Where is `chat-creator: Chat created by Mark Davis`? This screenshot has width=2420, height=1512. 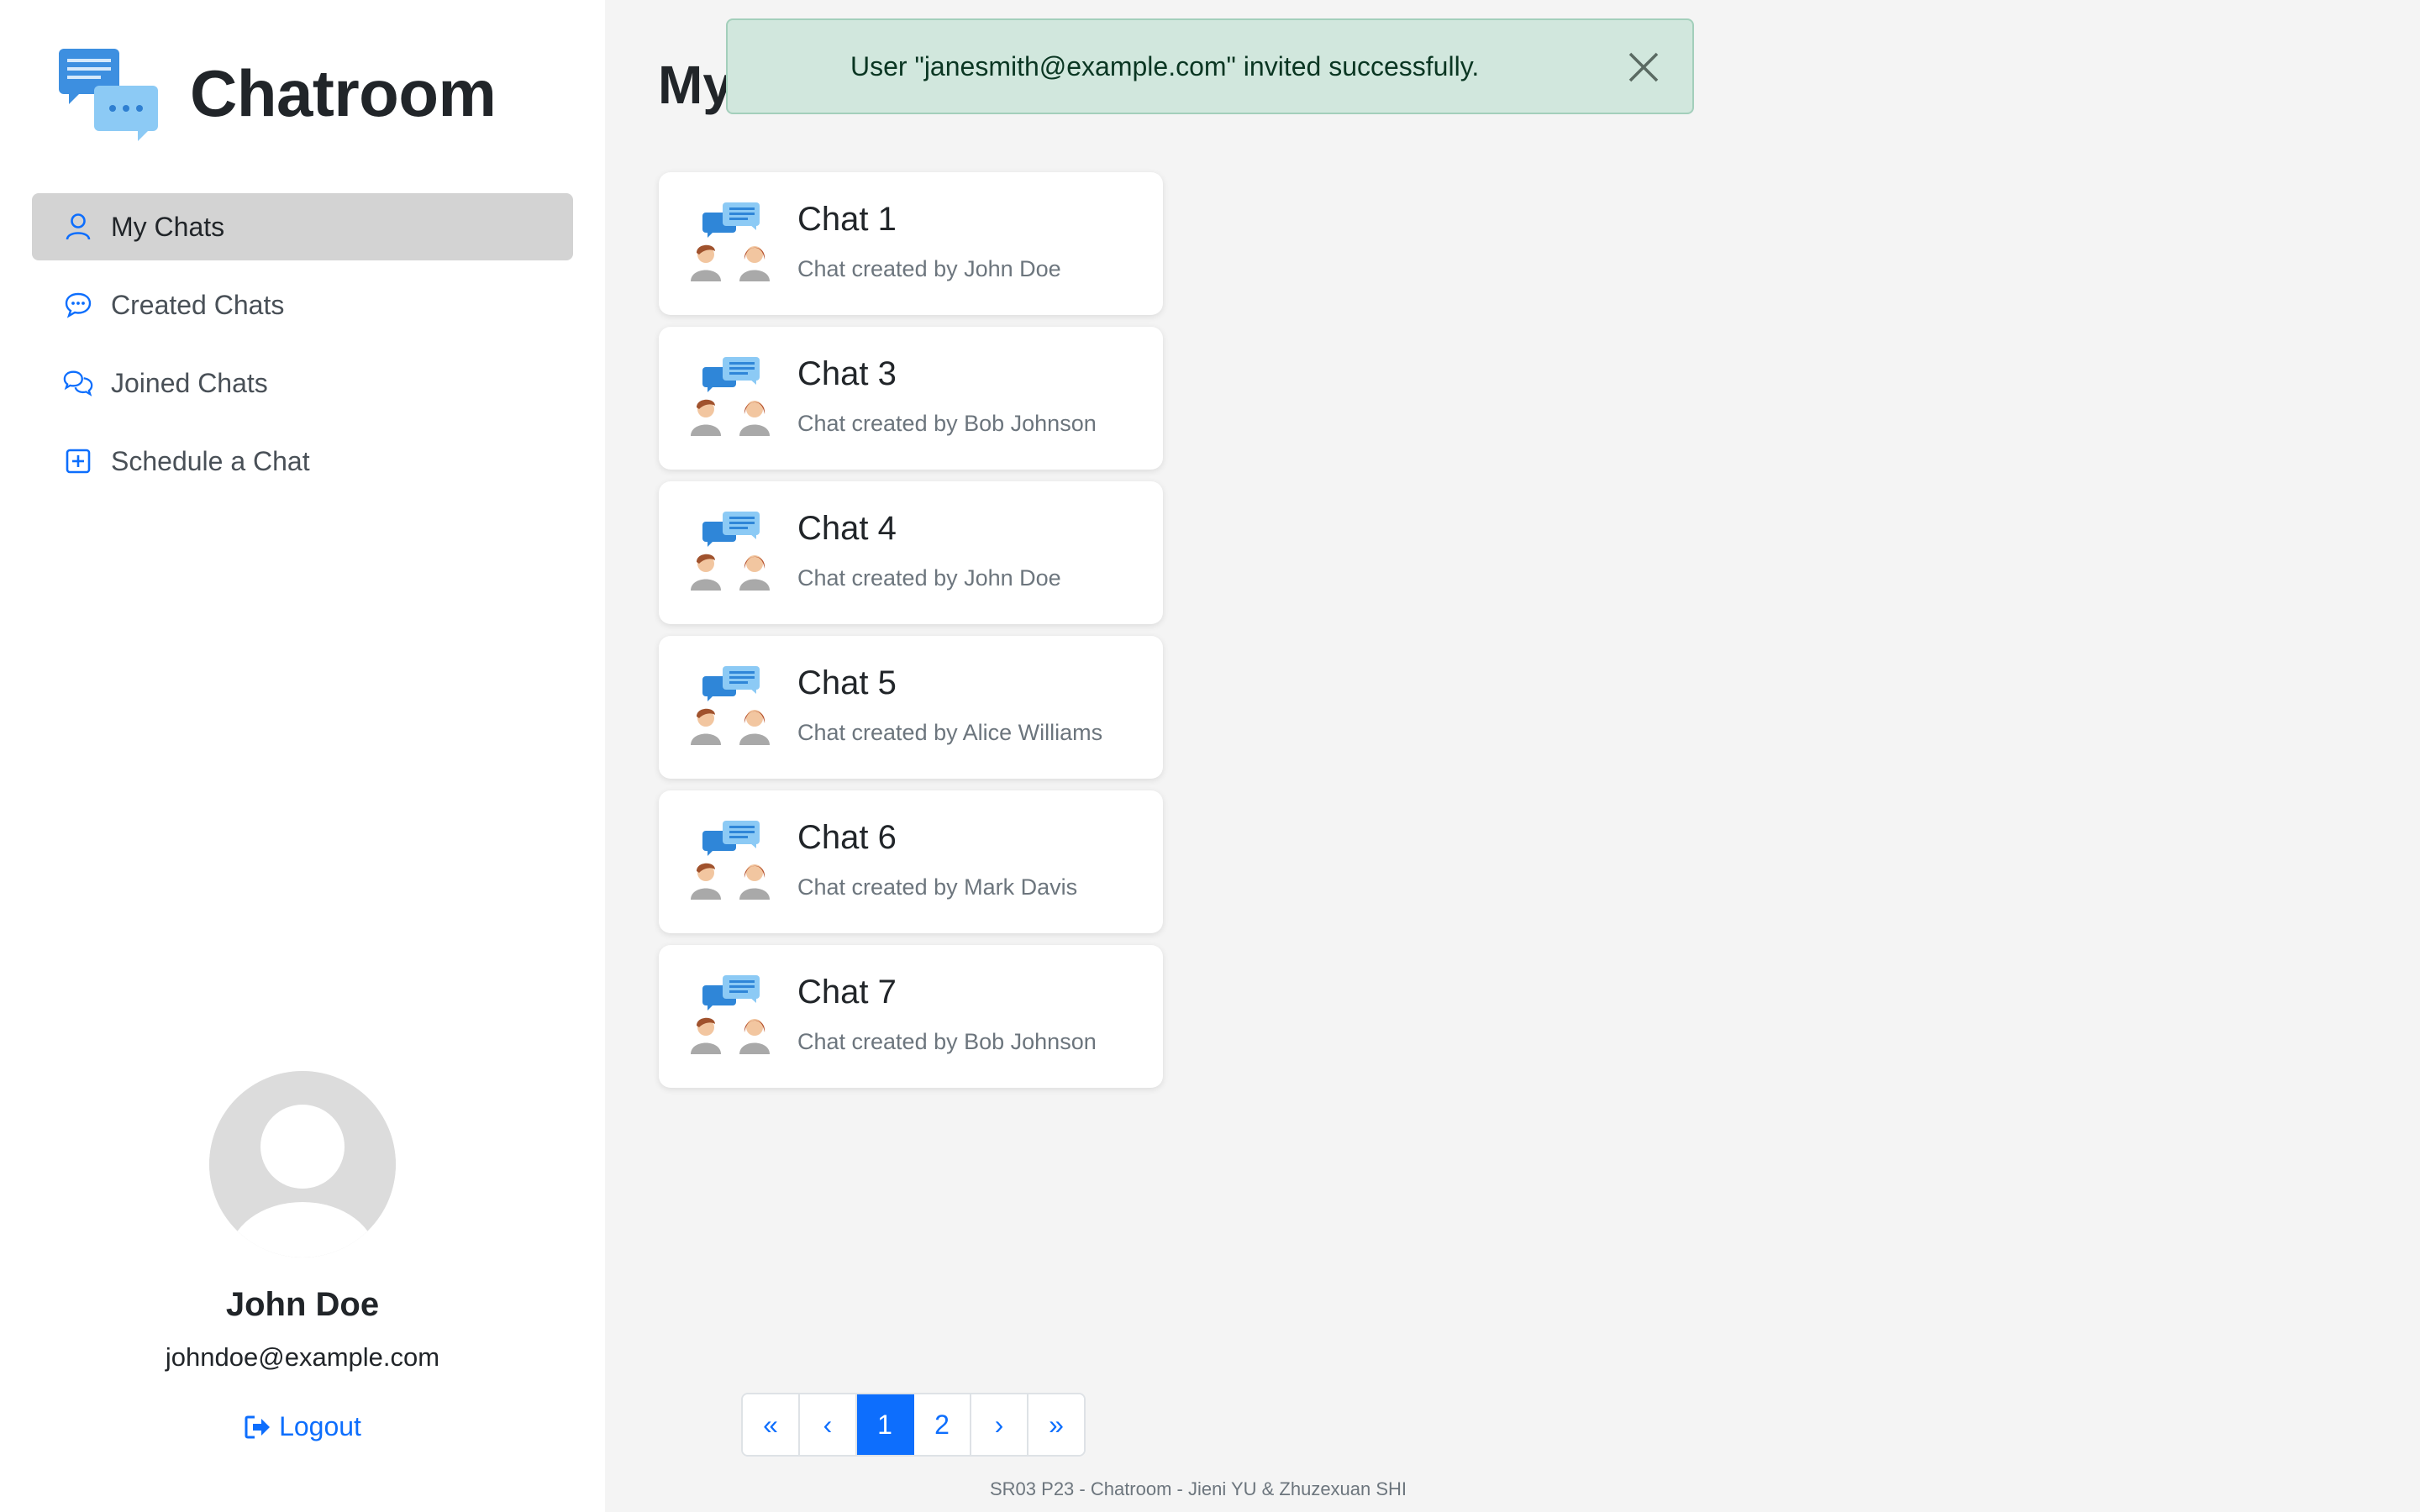
chat-creator: Chat created by Mark Davis is located at coordinates (937, 887).